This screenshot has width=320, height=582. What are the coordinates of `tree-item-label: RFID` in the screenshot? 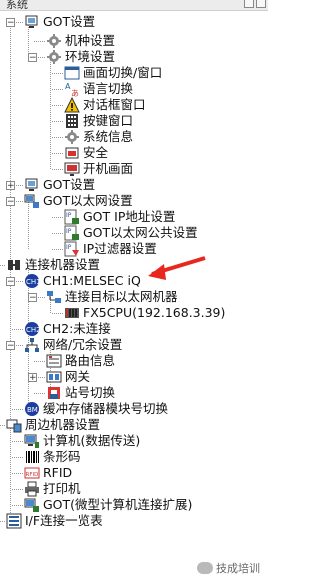 It's located at (58, 472).